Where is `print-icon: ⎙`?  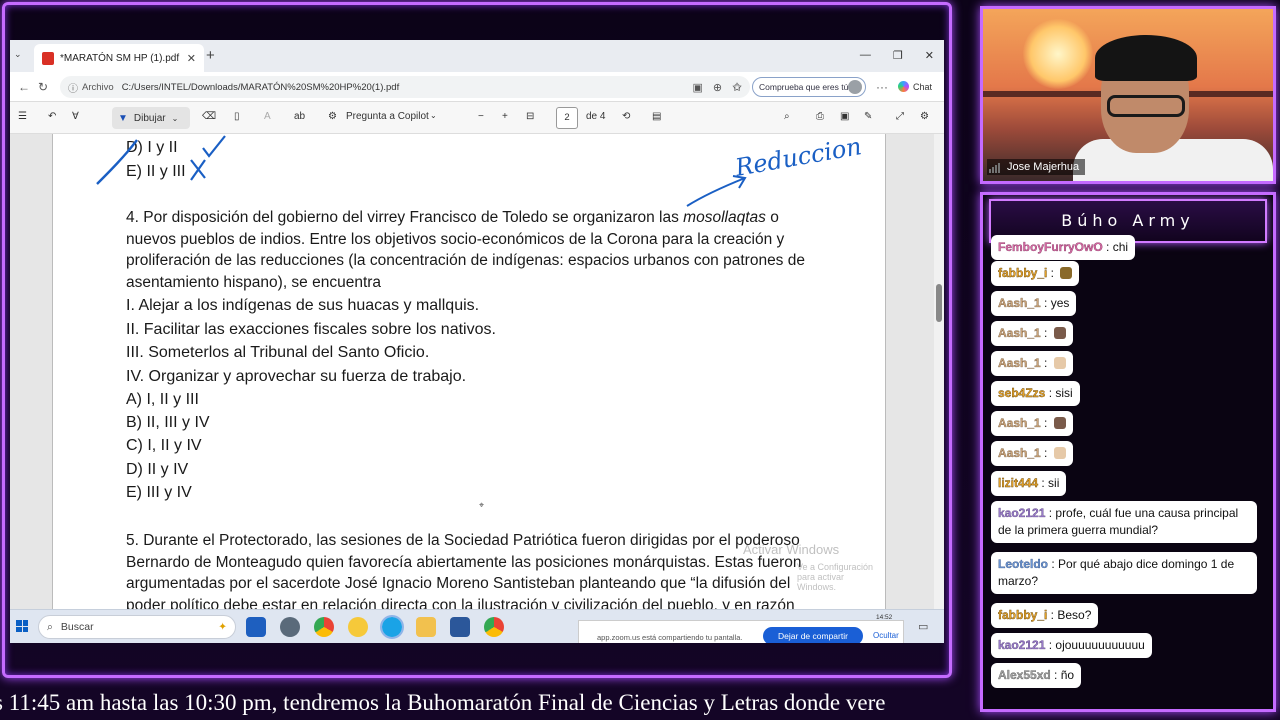
print-icon: ⎙ is located at coordinates (820, 116).